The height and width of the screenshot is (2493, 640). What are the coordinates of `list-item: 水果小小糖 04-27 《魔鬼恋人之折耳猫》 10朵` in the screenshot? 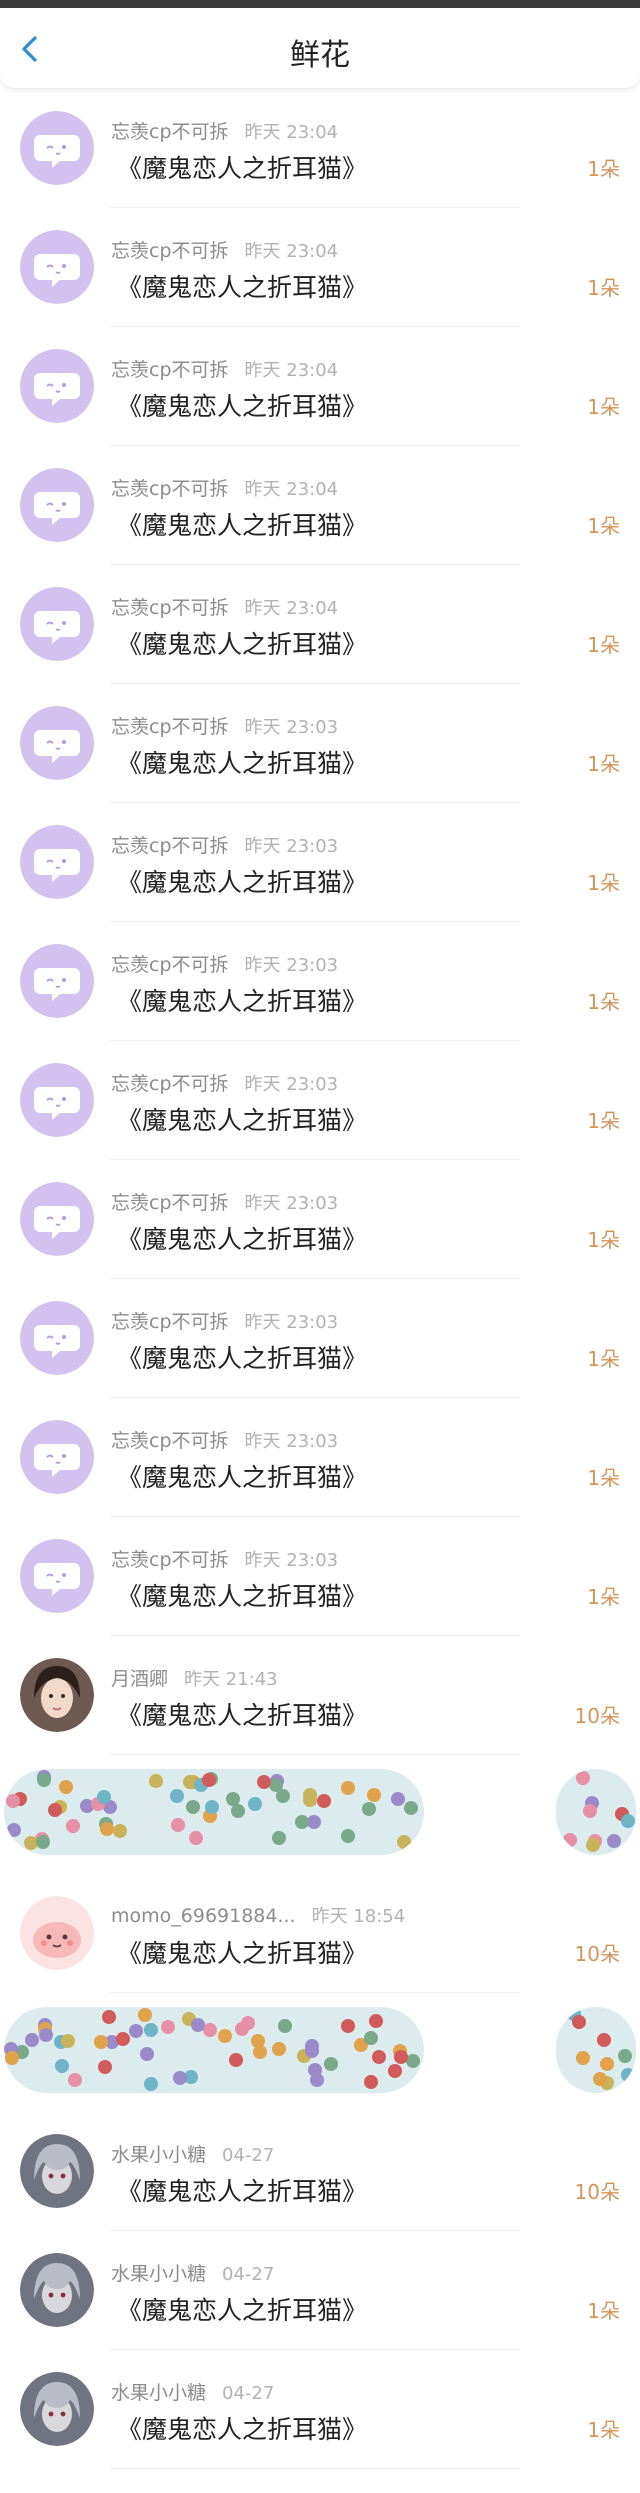 It's located at (320, 2171).